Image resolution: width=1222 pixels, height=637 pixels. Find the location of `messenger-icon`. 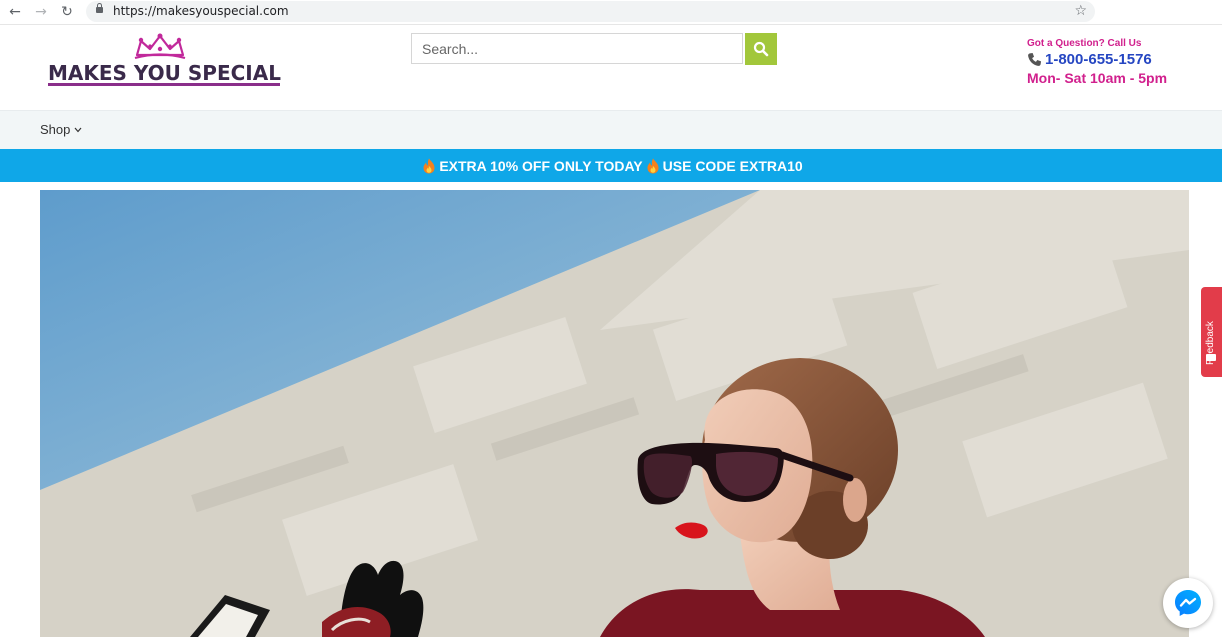

messenger-icon is located at coordinates (1188, 603).